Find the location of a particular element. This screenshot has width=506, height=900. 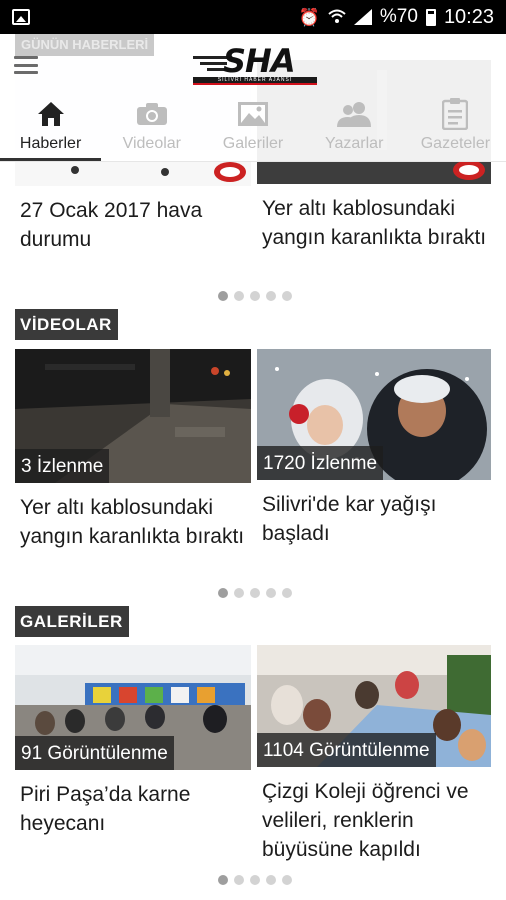

tab-galeriler: Galeriler is located at coordinates (252, 126).